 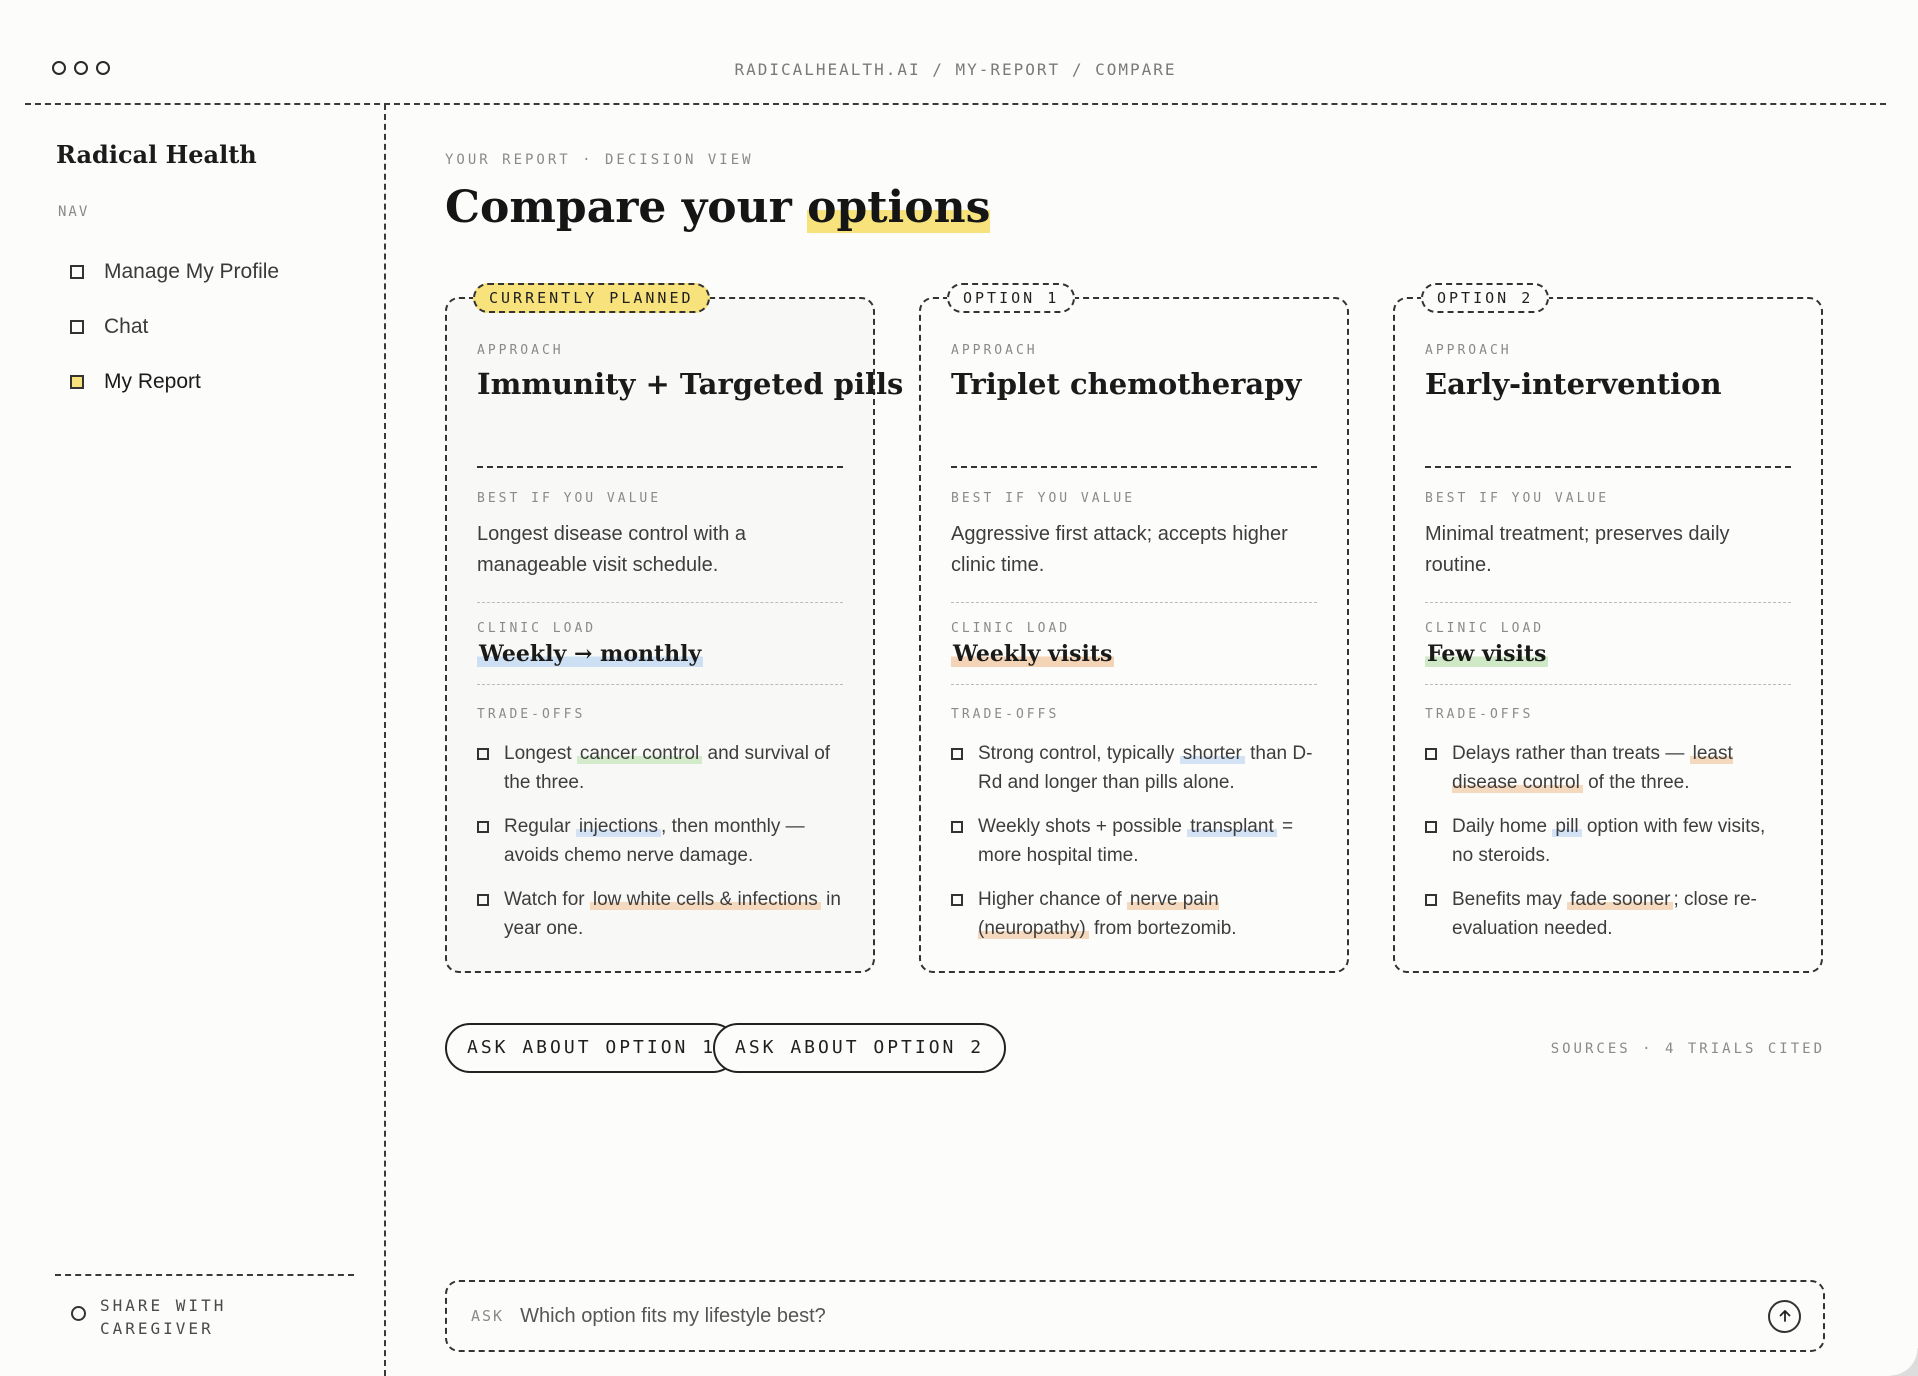 I want to click on clinic-load: Weekly → monthly, so click(x=590, y=654).